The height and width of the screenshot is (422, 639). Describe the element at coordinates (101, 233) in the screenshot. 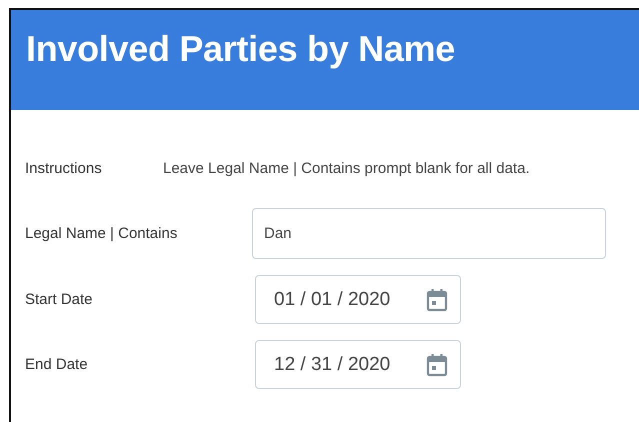

I see `field-label: Legal Name | Contains` at that location.